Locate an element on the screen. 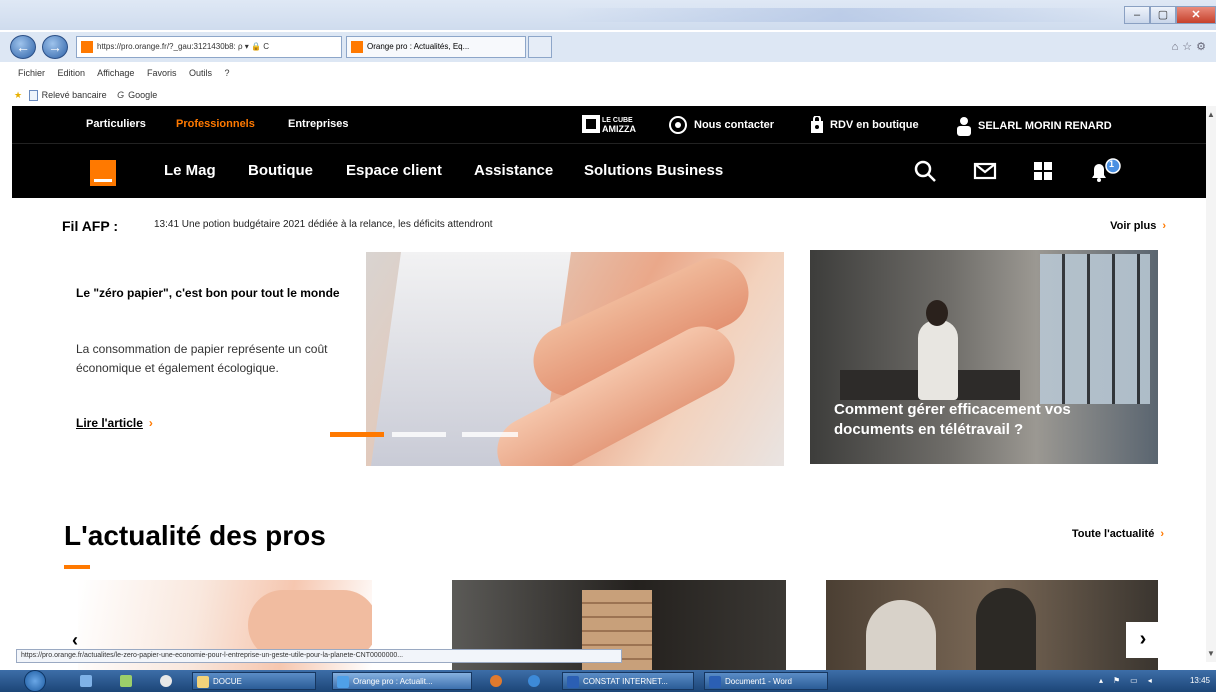 The image size is (1216, 692). cube-amizza-link: LE CUBE AMIZZA is located at coordinates (616, 124).